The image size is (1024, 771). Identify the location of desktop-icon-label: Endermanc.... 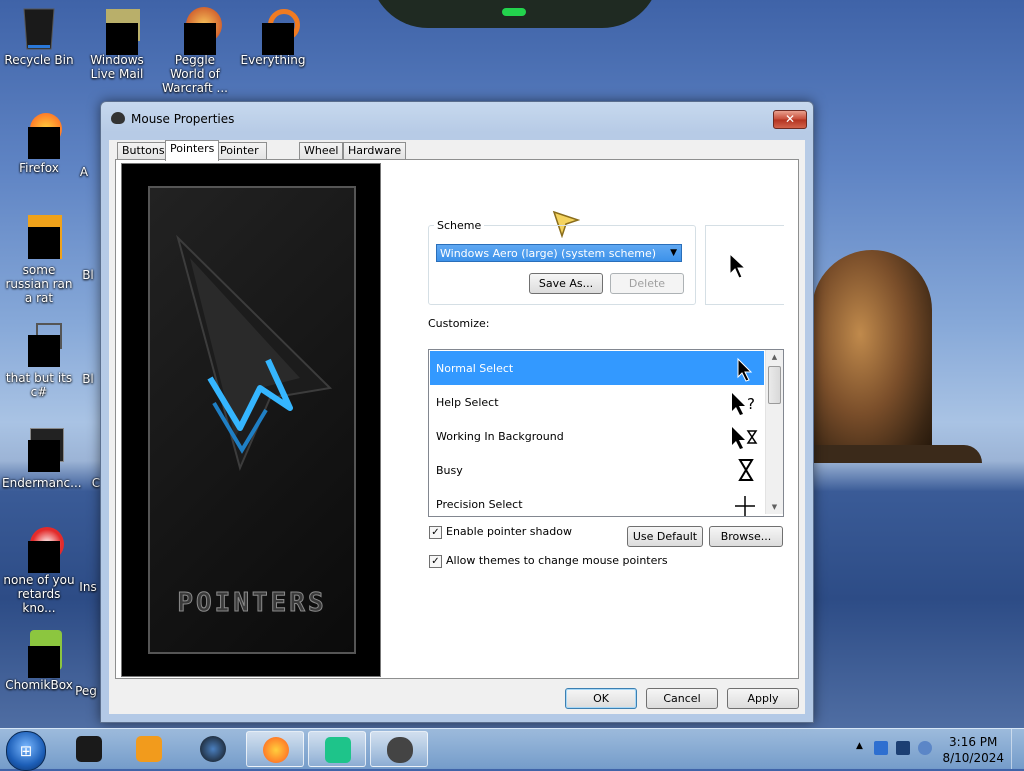
(42, 483).